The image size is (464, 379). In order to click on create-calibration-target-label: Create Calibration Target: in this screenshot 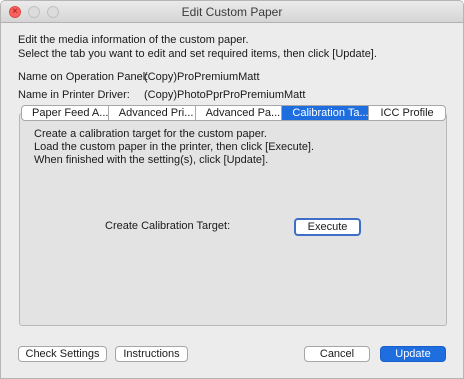, I will do `click(168, 226)`.